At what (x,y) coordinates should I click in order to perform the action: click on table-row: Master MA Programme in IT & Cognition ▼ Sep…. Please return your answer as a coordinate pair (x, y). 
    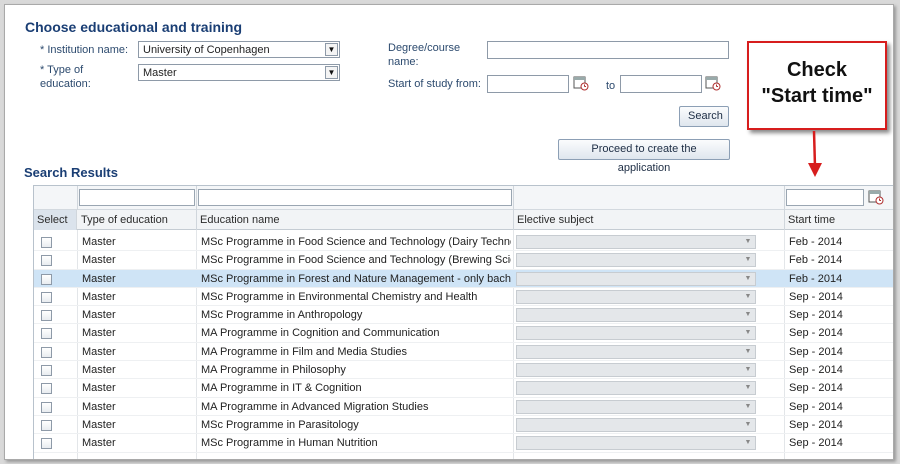
    Looking at the image, I should click on (463, 388).